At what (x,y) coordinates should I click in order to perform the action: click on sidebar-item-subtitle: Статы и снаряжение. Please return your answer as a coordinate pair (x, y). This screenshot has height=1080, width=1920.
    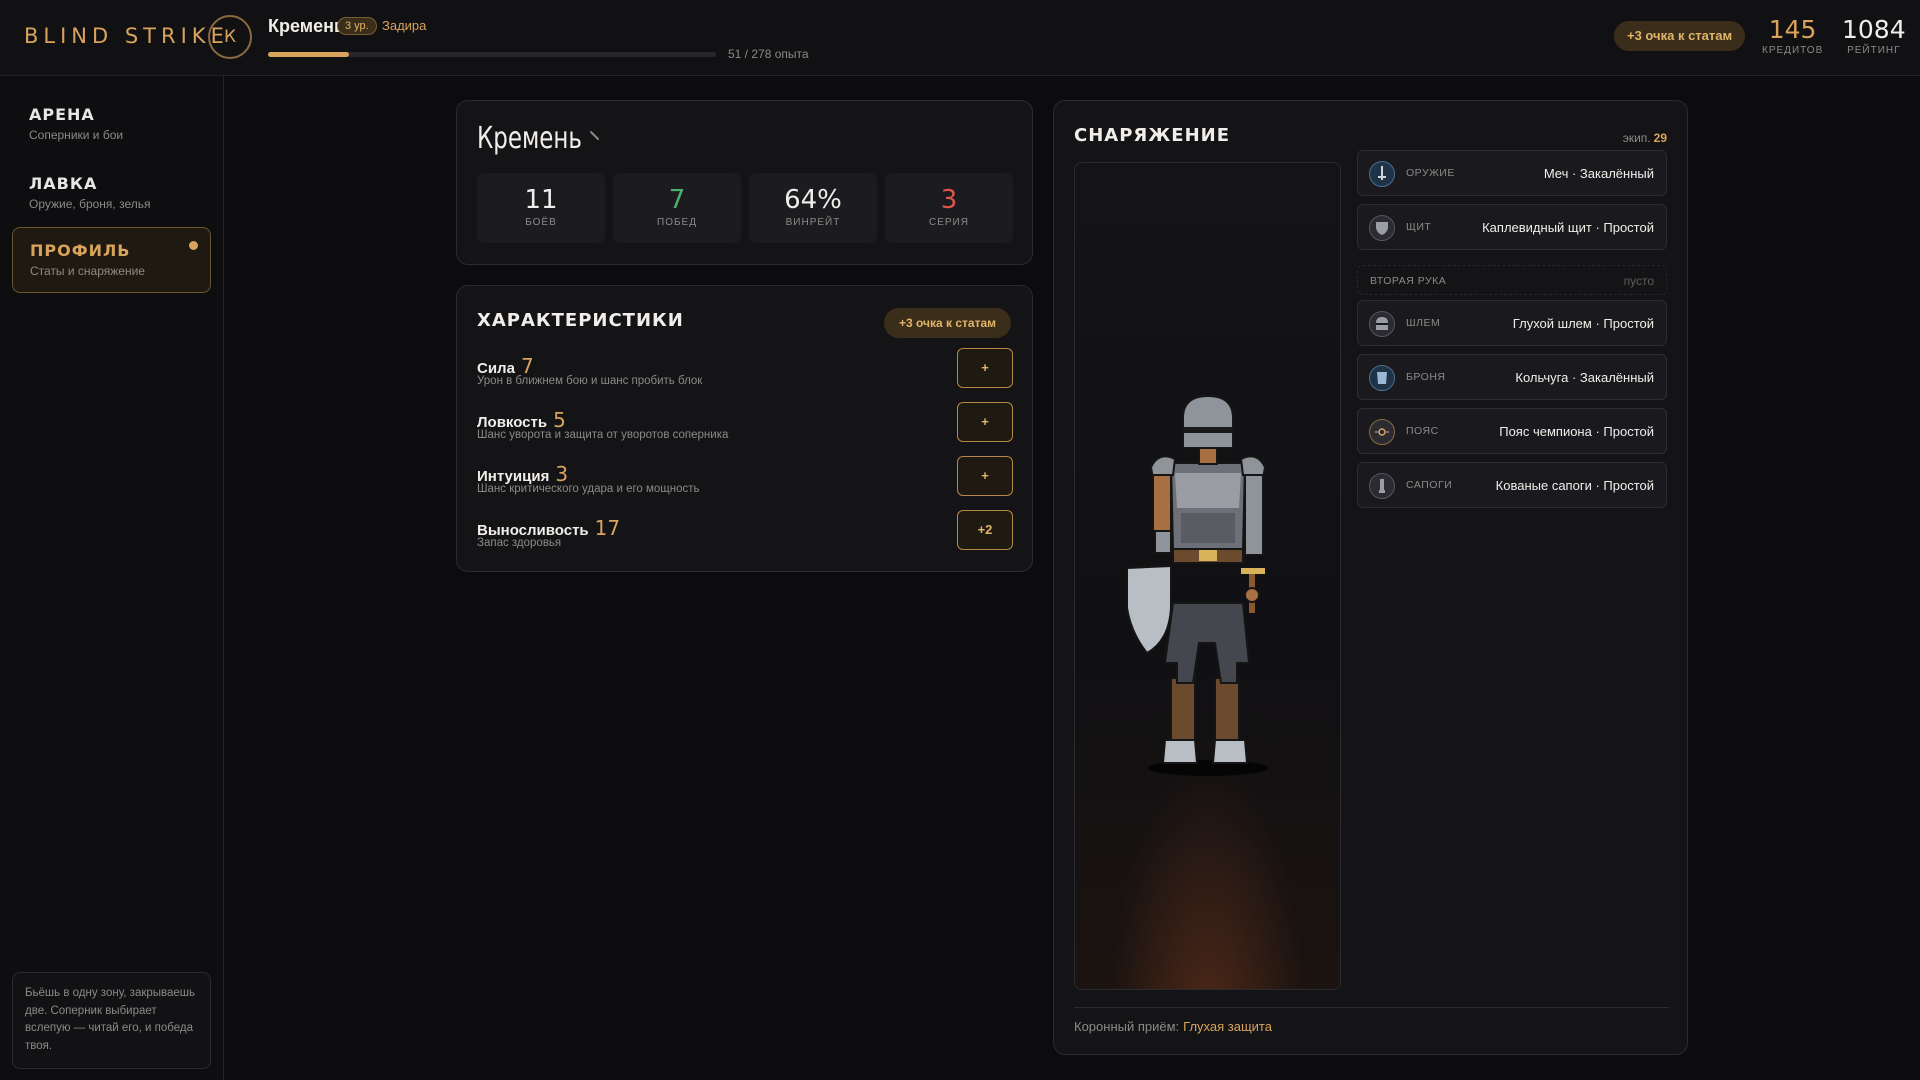
    Looking at the image, I should click on (87, 271).